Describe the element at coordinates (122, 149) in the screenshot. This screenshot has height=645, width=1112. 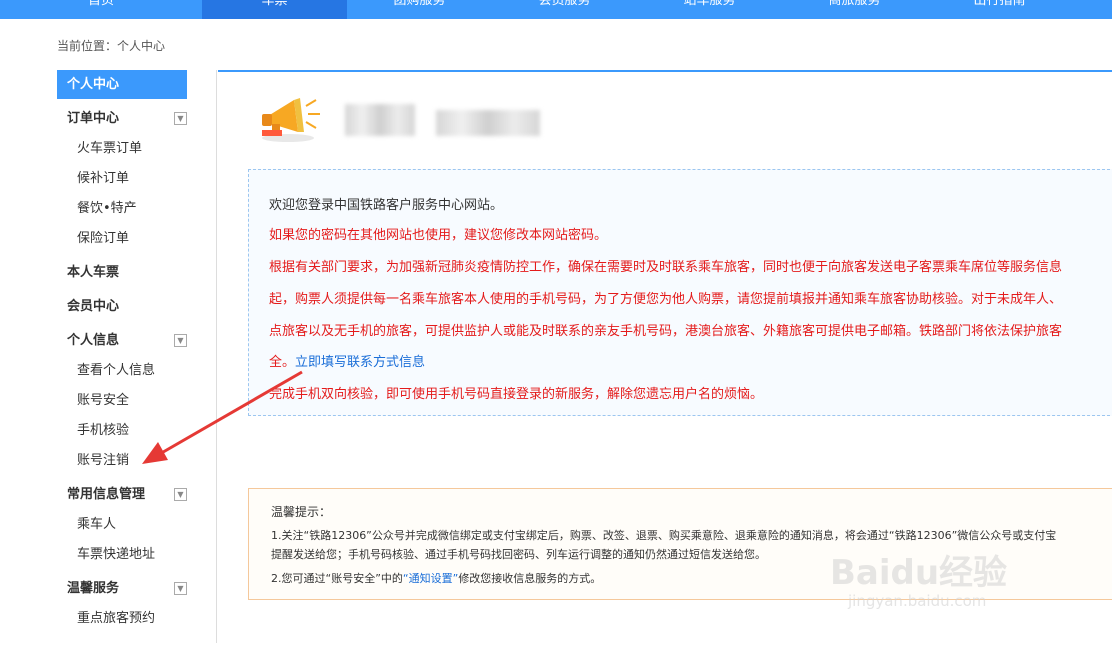
I see `sidebar-item-train-orders: 火车票订单` at that location.